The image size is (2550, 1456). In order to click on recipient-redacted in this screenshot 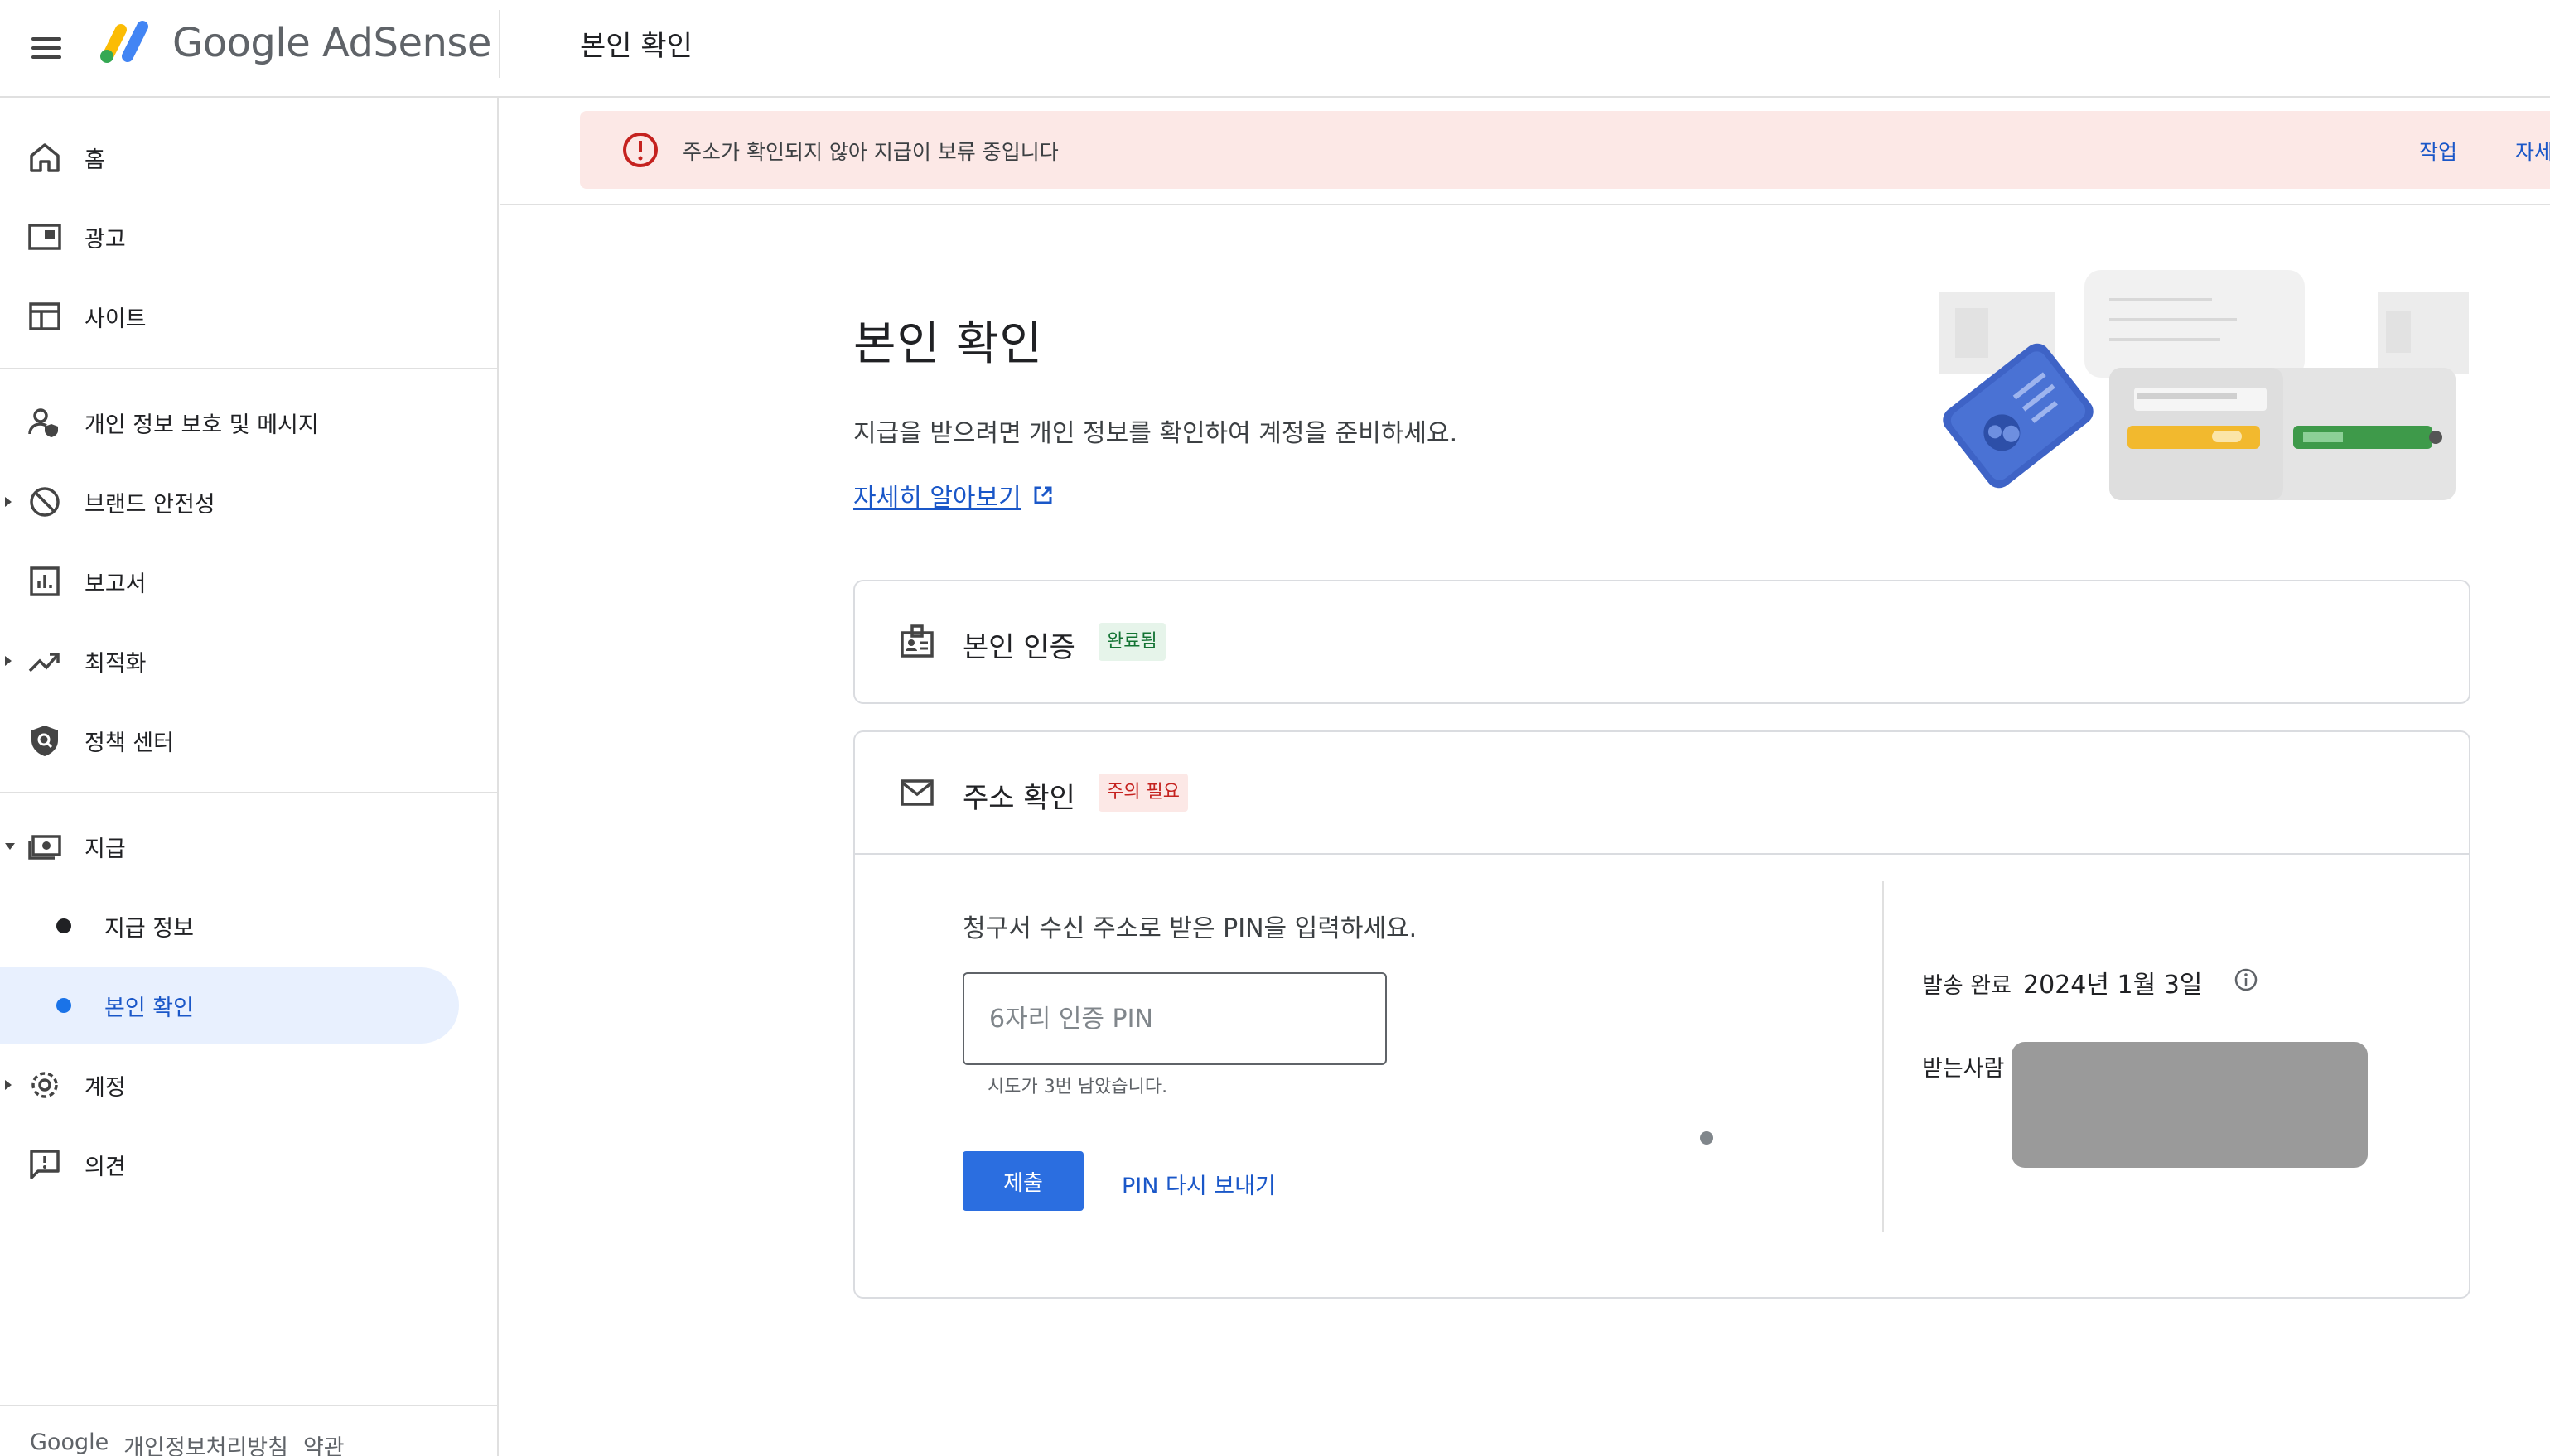, I will do `click(2190, 1105)`.